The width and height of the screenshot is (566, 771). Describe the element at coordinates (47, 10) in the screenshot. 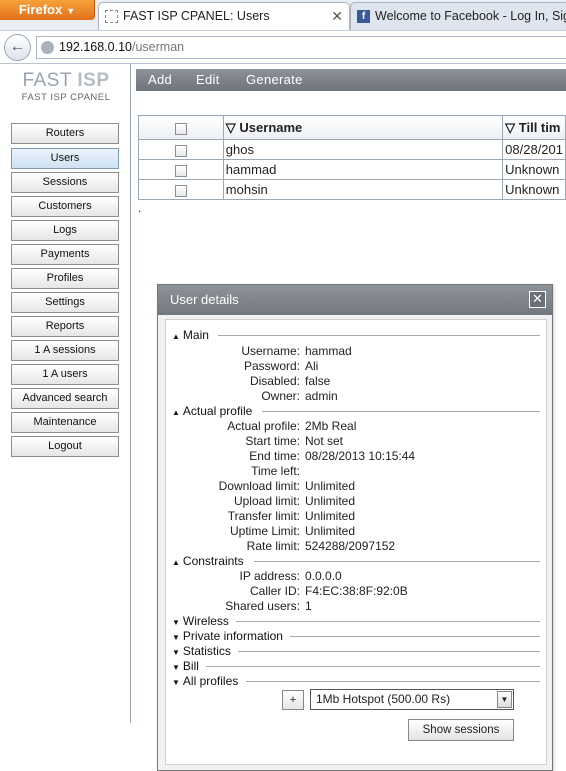

I see `firefox-menu-button: Firefox ▼` at that location.